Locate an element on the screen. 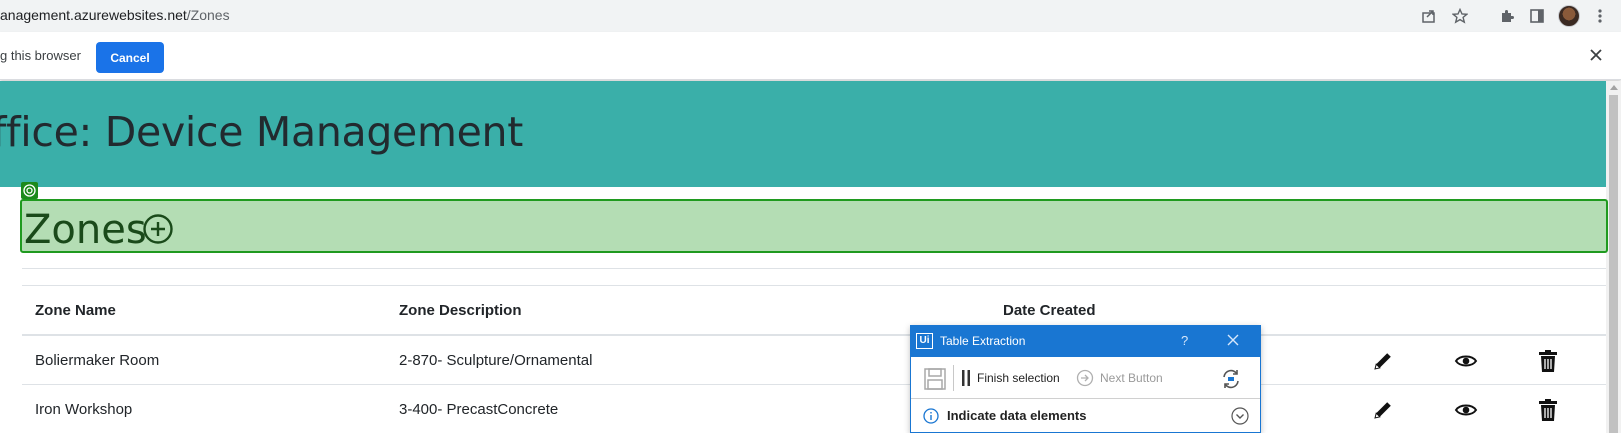 This screenshot has width=1621, height=433. help-icon: ? is located at coordinates (1184, 340).